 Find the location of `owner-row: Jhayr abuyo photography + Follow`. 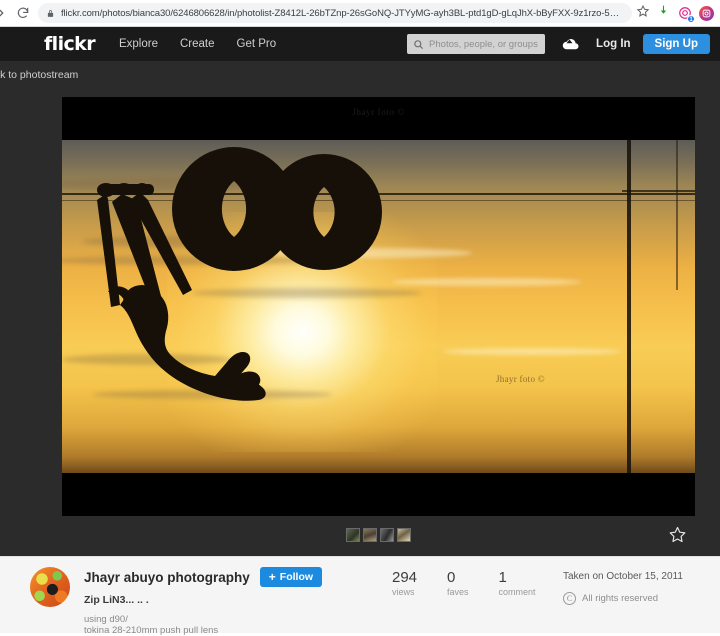

owner-row: Jhayr abuyo photography + Follow is located at coordinates (203, 577).